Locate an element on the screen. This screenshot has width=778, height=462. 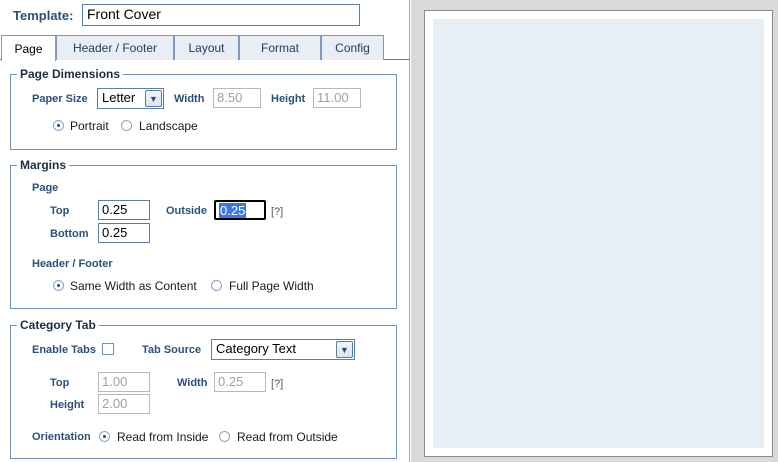
tab-source-label: Tab Source is located at coordinates (172, 350).